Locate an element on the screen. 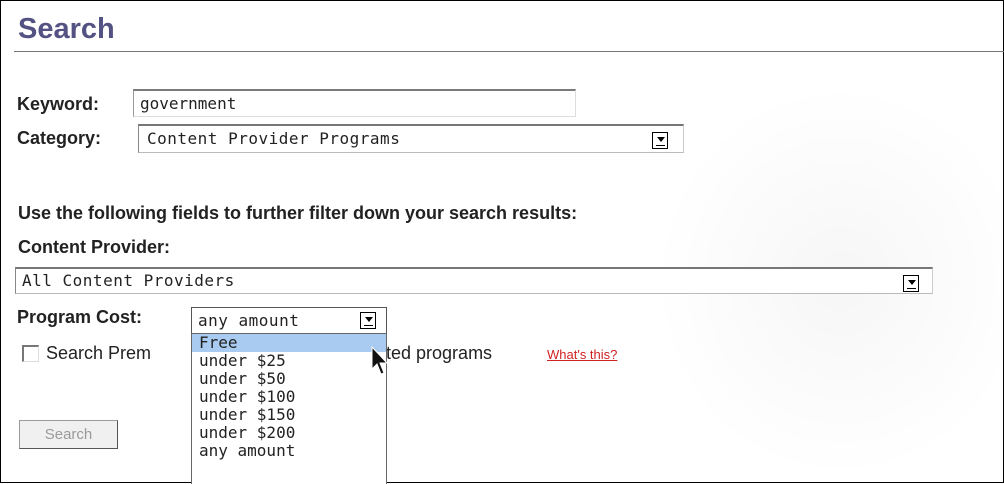 The image size is (1004, 484). whats-this-link: What's this? is located at coordinates (582, 354).